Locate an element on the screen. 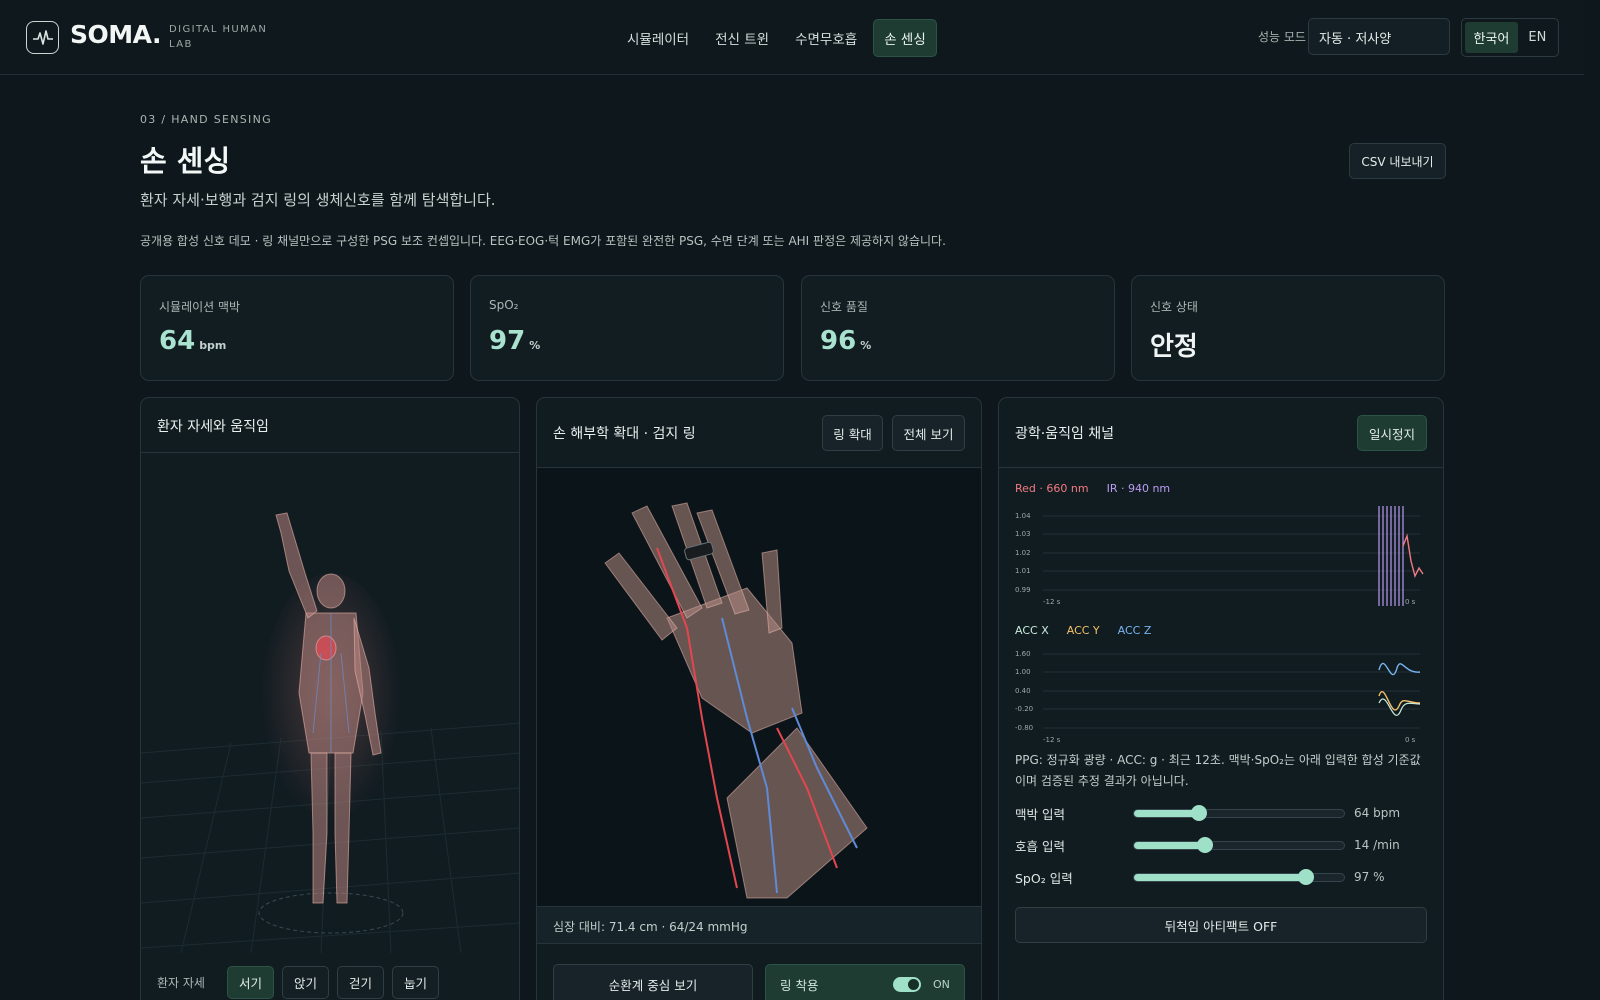  pulse-logo-icon is located at coordinates (42, 37).